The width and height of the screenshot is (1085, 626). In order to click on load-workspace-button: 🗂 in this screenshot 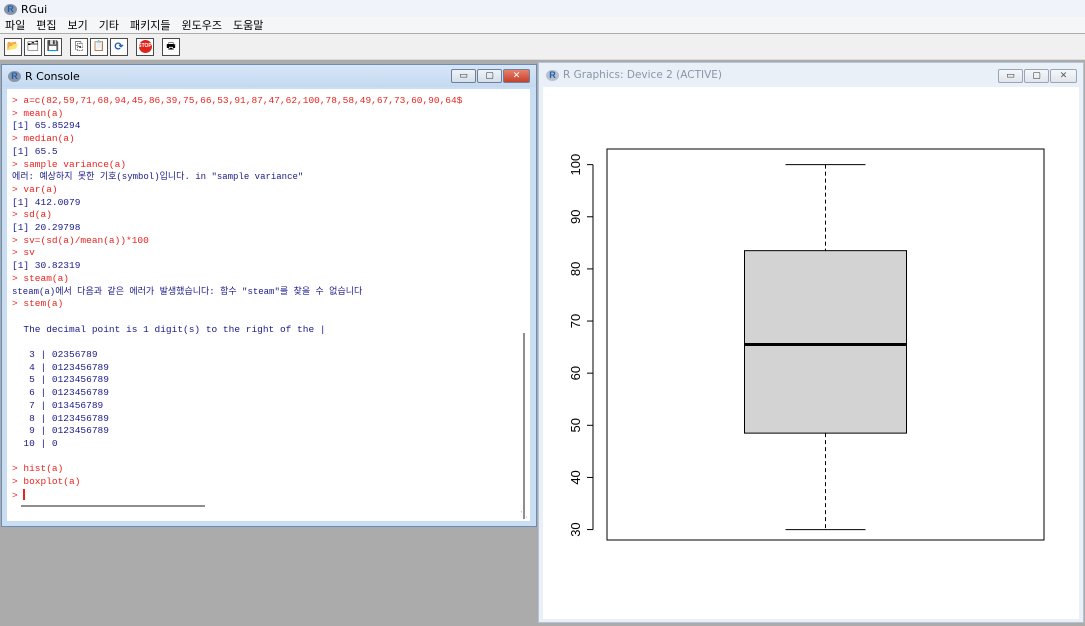, I will do `click(33, 46)`.